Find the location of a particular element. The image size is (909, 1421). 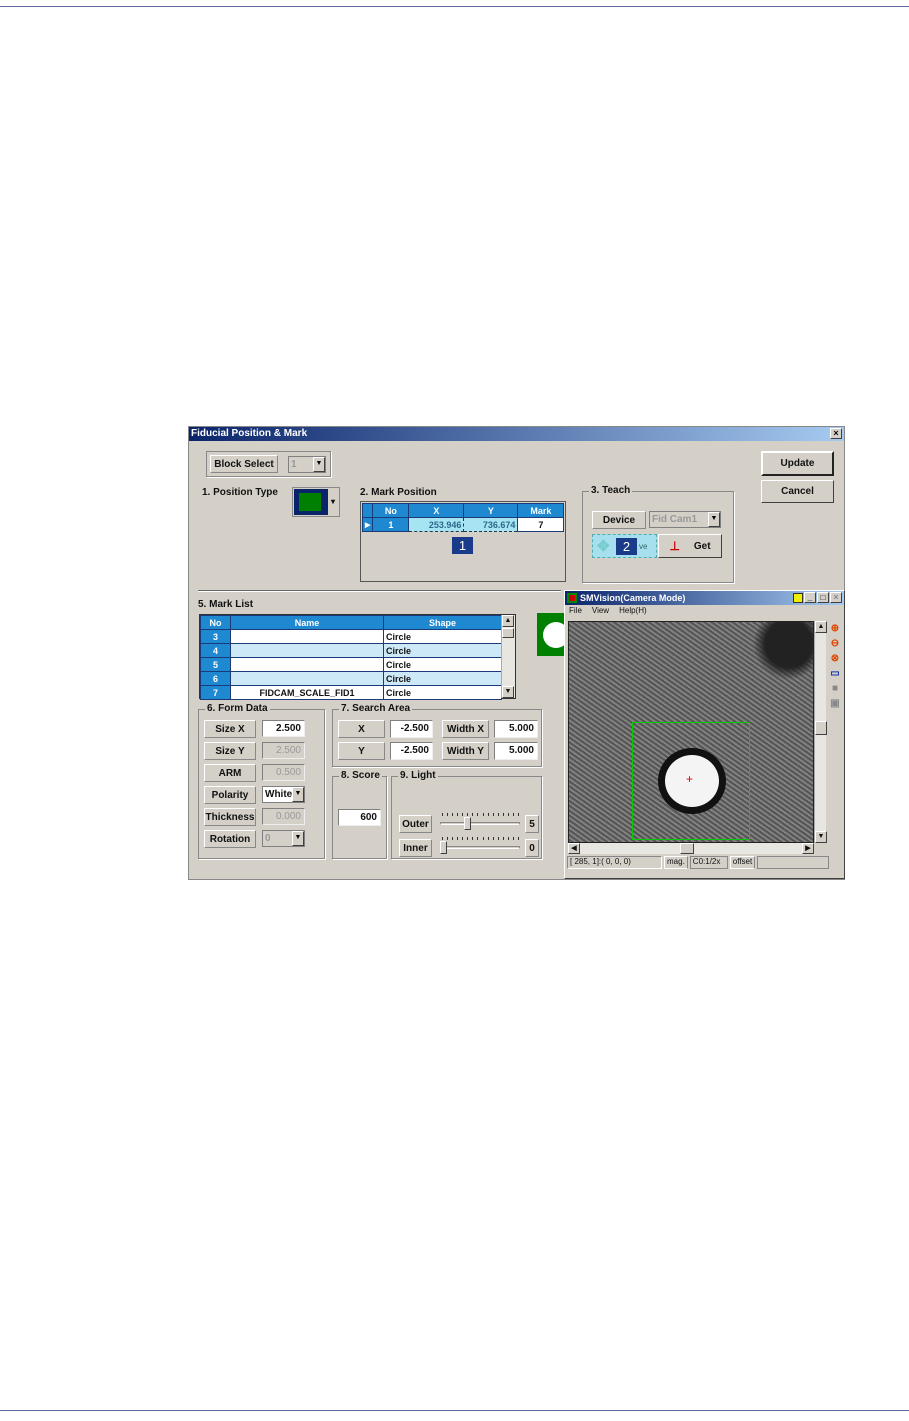

form-5-label: Rotation is located at coordinates (230, 839).